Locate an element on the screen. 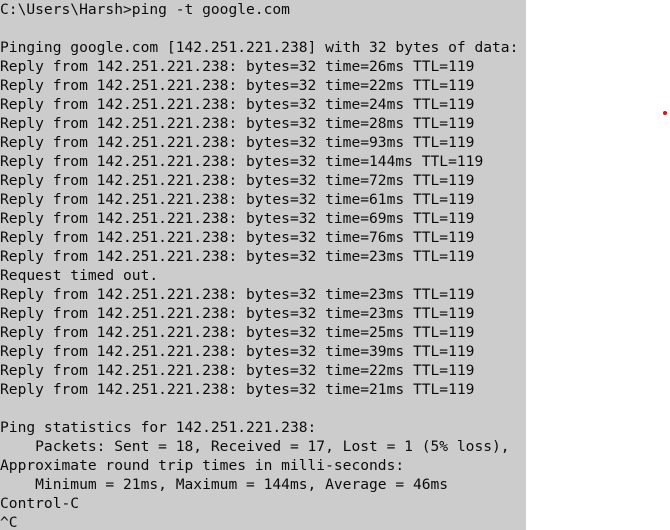 The width and height of the screenshot is (670, 530). statistics-header-line: Ping statistics for 142.251.221.238: is located at coordinates (158, 427).